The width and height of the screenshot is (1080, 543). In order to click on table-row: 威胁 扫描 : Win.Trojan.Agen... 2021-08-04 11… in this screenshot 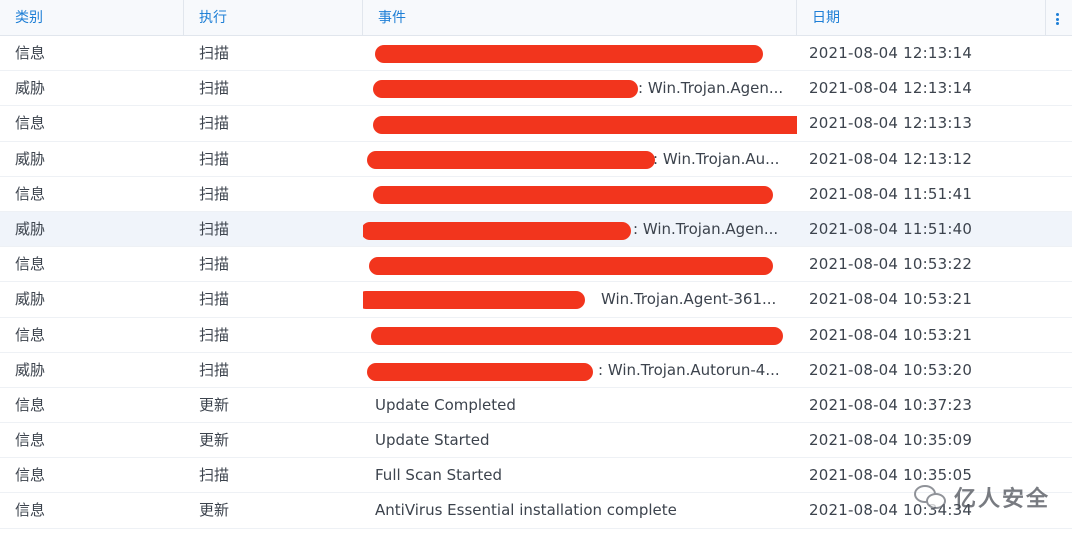, I will do `click(536, 229)`.